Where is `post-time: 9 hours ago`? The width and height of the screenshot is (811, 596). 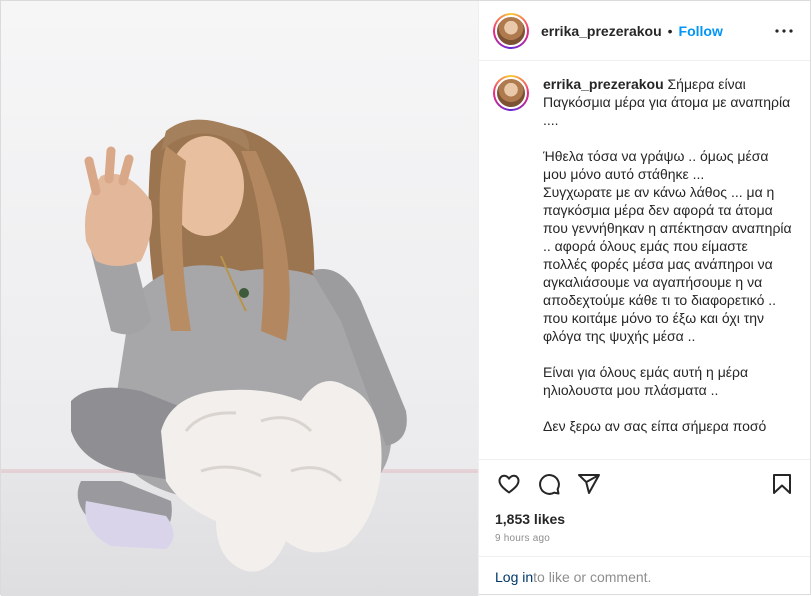
post-time: 9 hours ago is located at coordinates (644, 543).